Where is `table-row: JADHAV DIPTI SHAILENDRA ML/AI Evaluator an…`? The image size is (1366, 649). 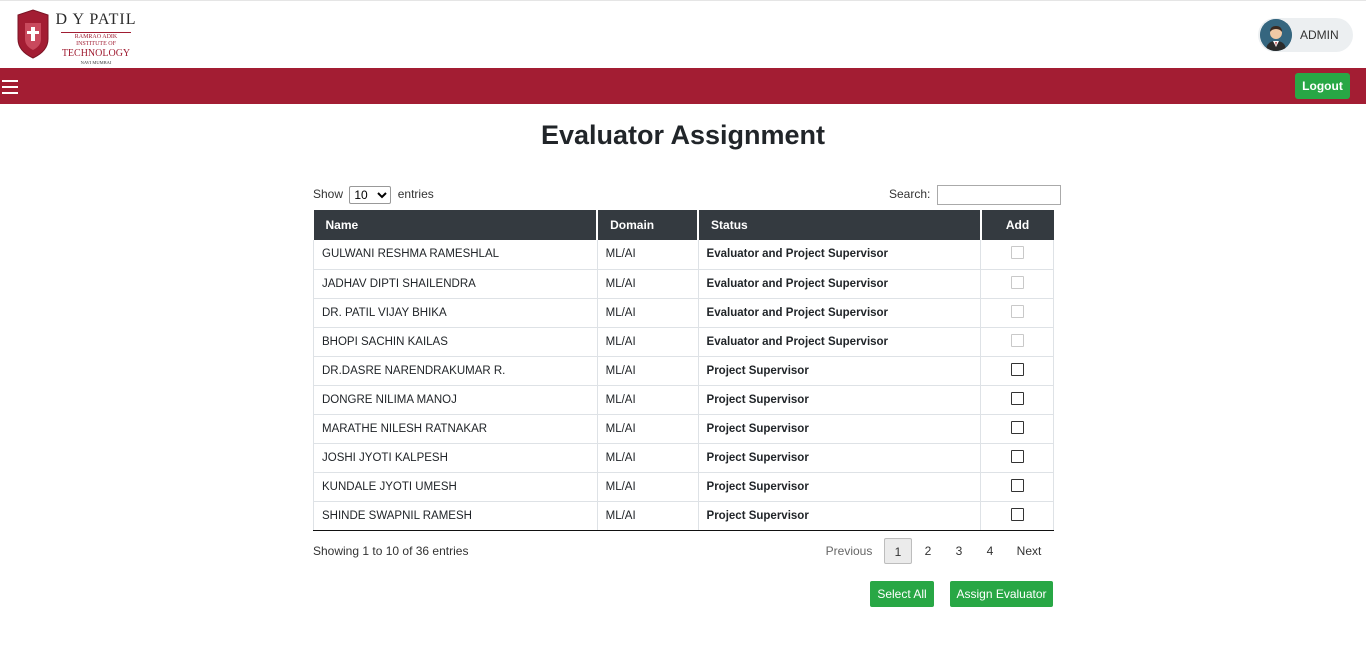
table-row: JADHAV DIPTI SHAILENDRA ML/AI Evaluator an… is located at coordinates (683, 284).